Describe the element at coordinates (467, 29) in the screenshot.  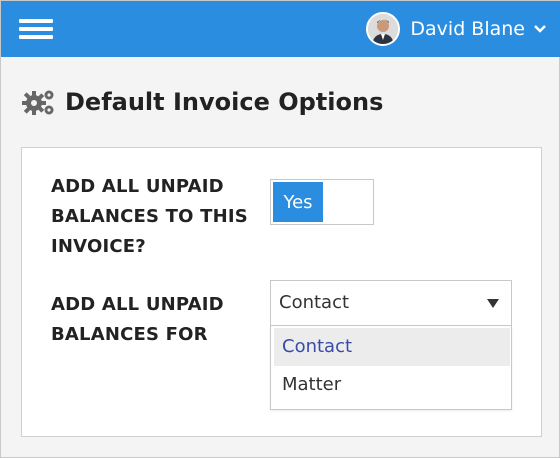
I see `user-name: David Blane` at that location.